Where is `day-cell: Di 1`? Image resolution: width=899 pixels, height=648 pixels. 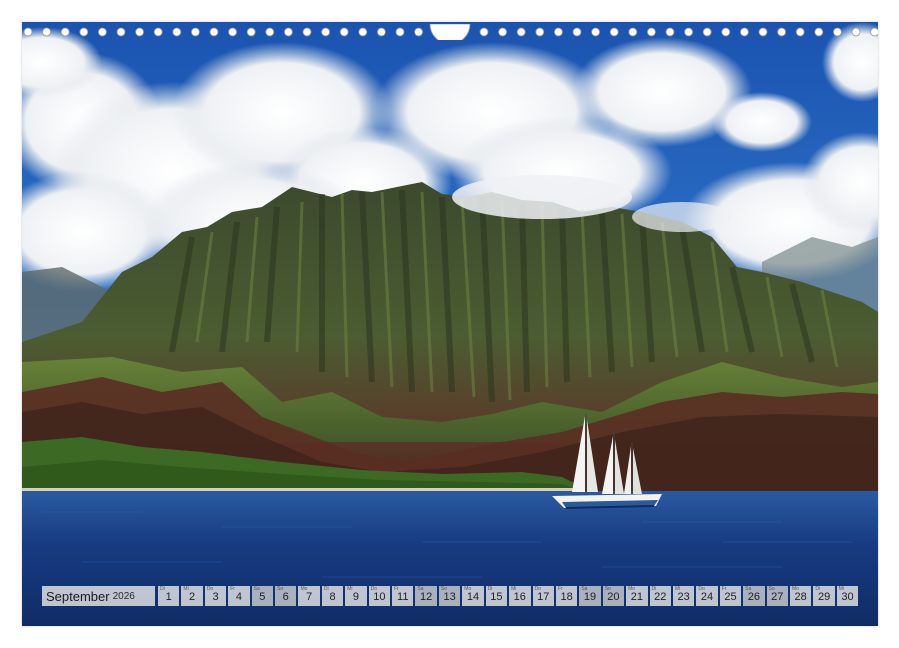
day-cell: Di 1 is located at coordinates (169, 596).